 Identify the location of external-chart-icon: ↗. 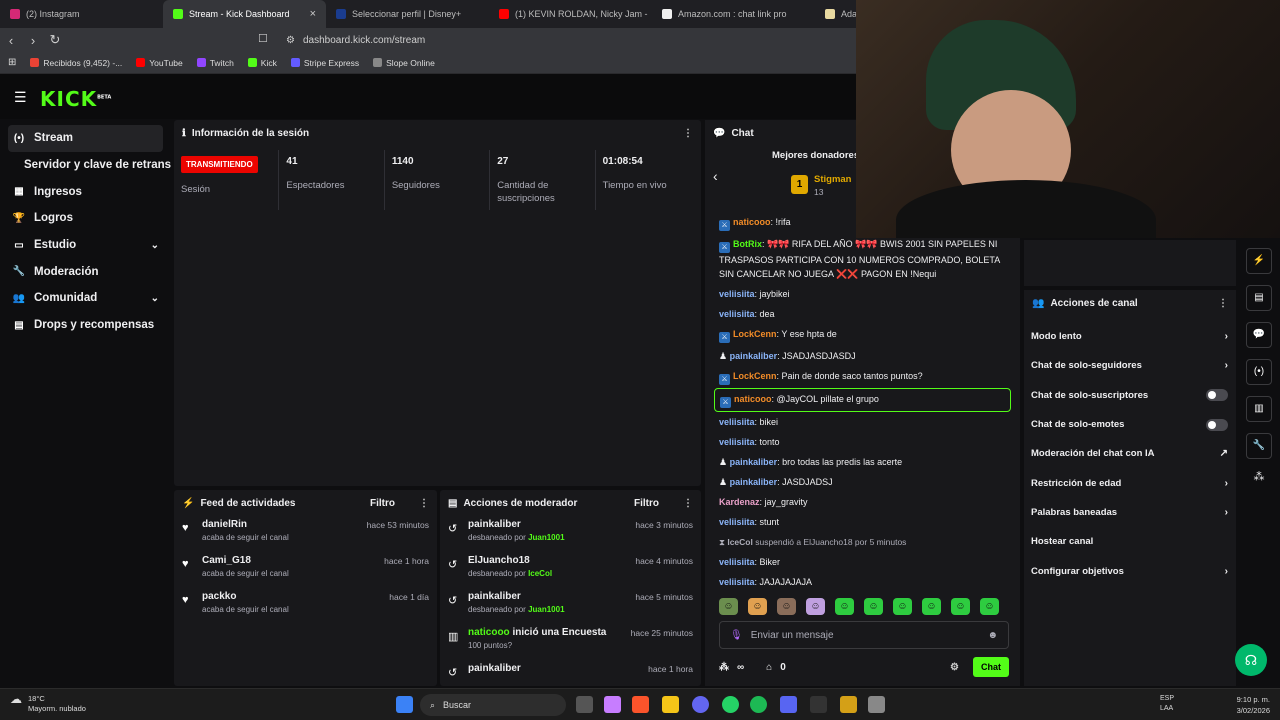
(1224, 453).